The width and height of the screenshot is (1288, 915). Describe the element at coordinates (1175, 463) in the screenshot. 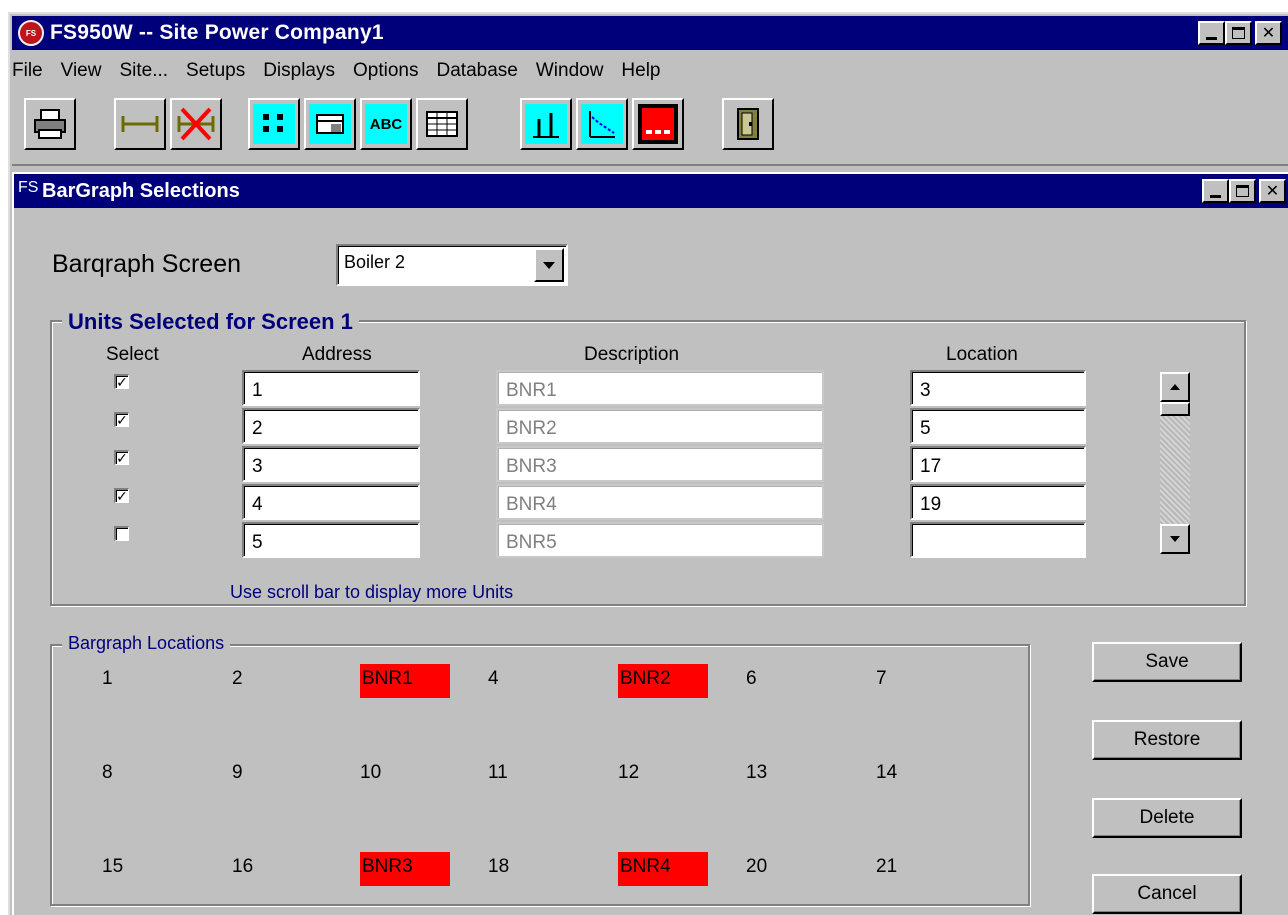

I see `units-scrollbar` at that location.